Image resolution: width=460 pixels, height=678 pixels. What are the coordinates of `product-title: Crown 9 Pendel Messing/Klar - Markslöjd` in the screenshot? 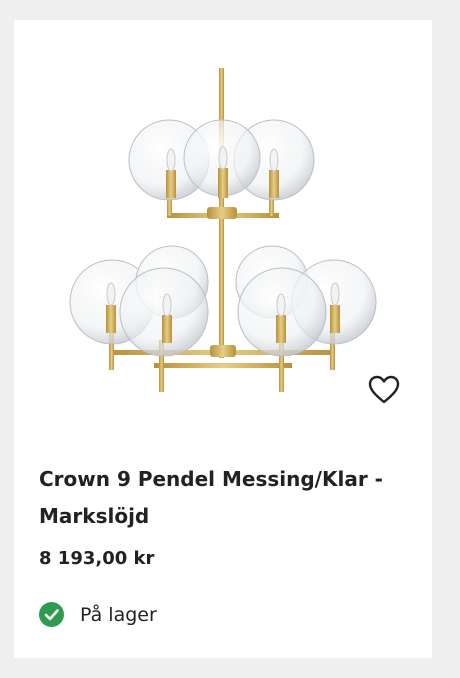 It's located at (229, 498).